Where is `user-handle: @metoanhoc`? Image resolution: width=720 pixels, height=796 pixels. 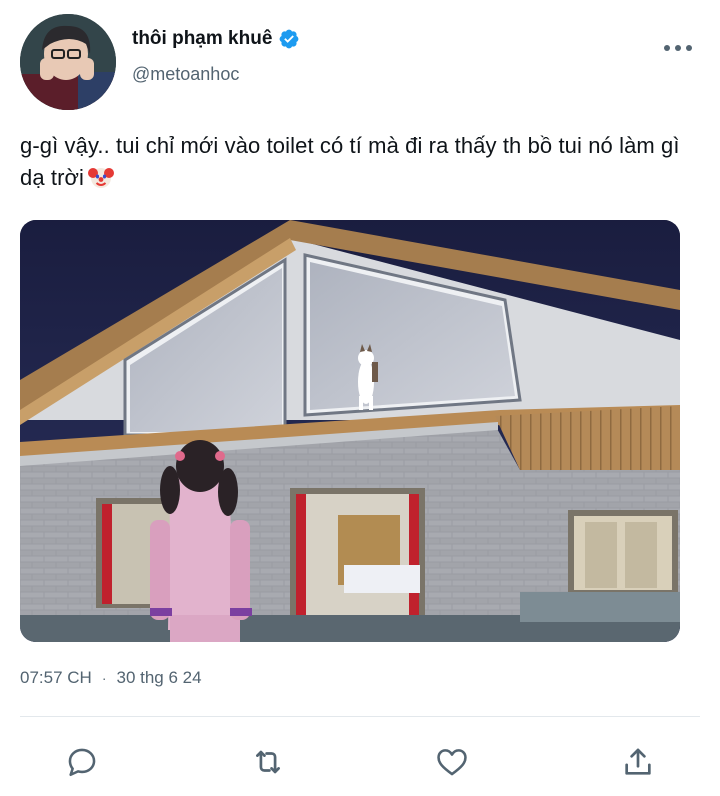 user-handle: @metoanhoc is located at coordinates (185, 74).